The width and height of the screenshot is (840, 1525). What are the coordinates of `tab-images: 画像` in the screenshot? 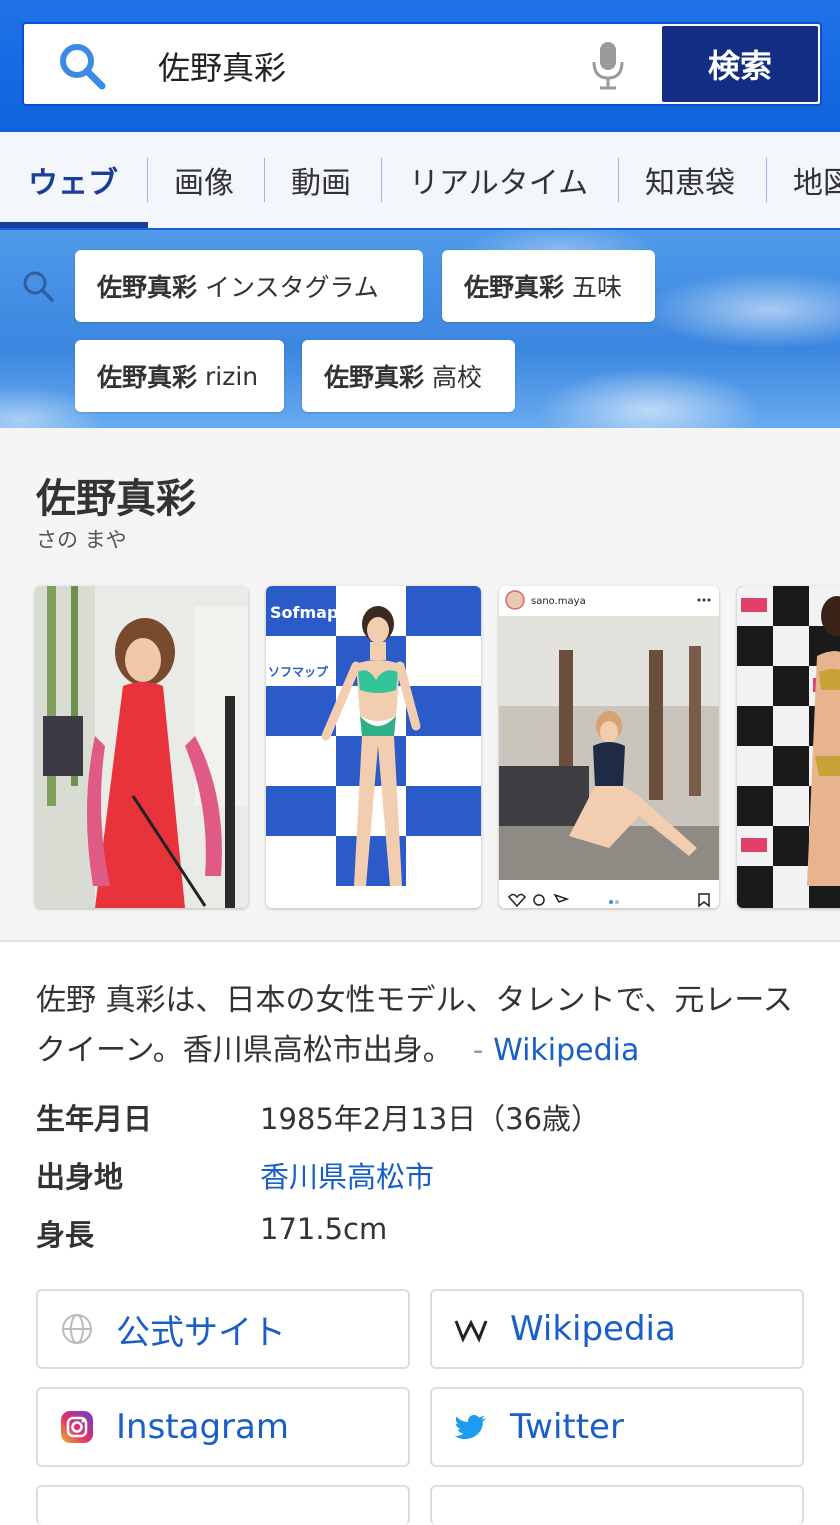 It's located at (204, 180).